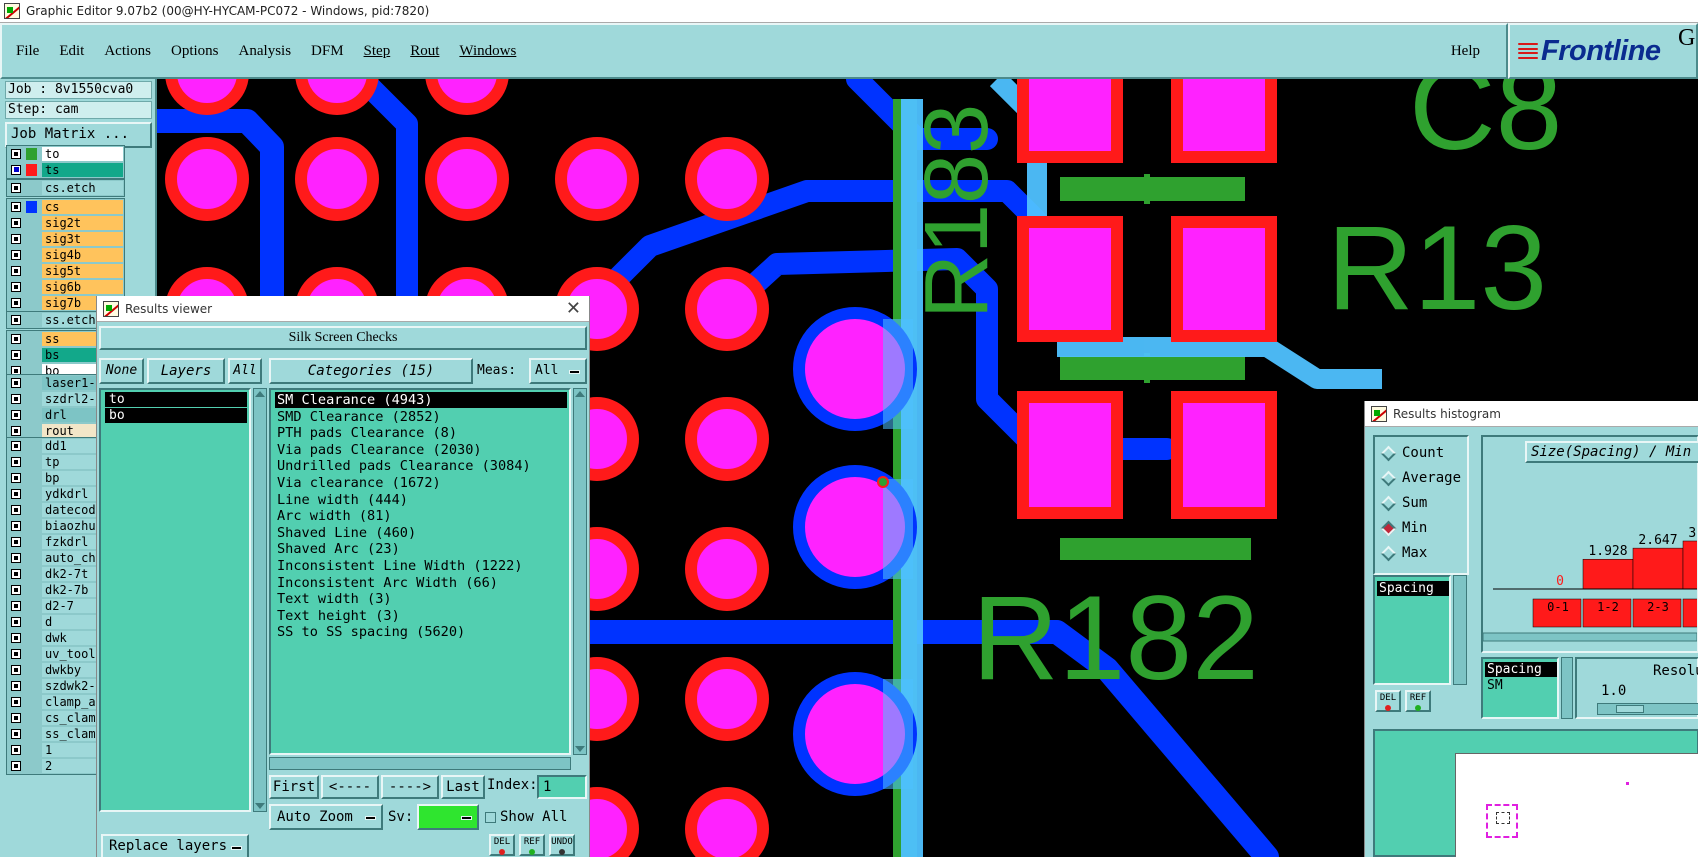 This screenshot has width=1698, height=857. Describe the element at coordinates (343, 309) in the screenshot. I see `results-viewer-title-bar: Results viewer ✕` at that location.